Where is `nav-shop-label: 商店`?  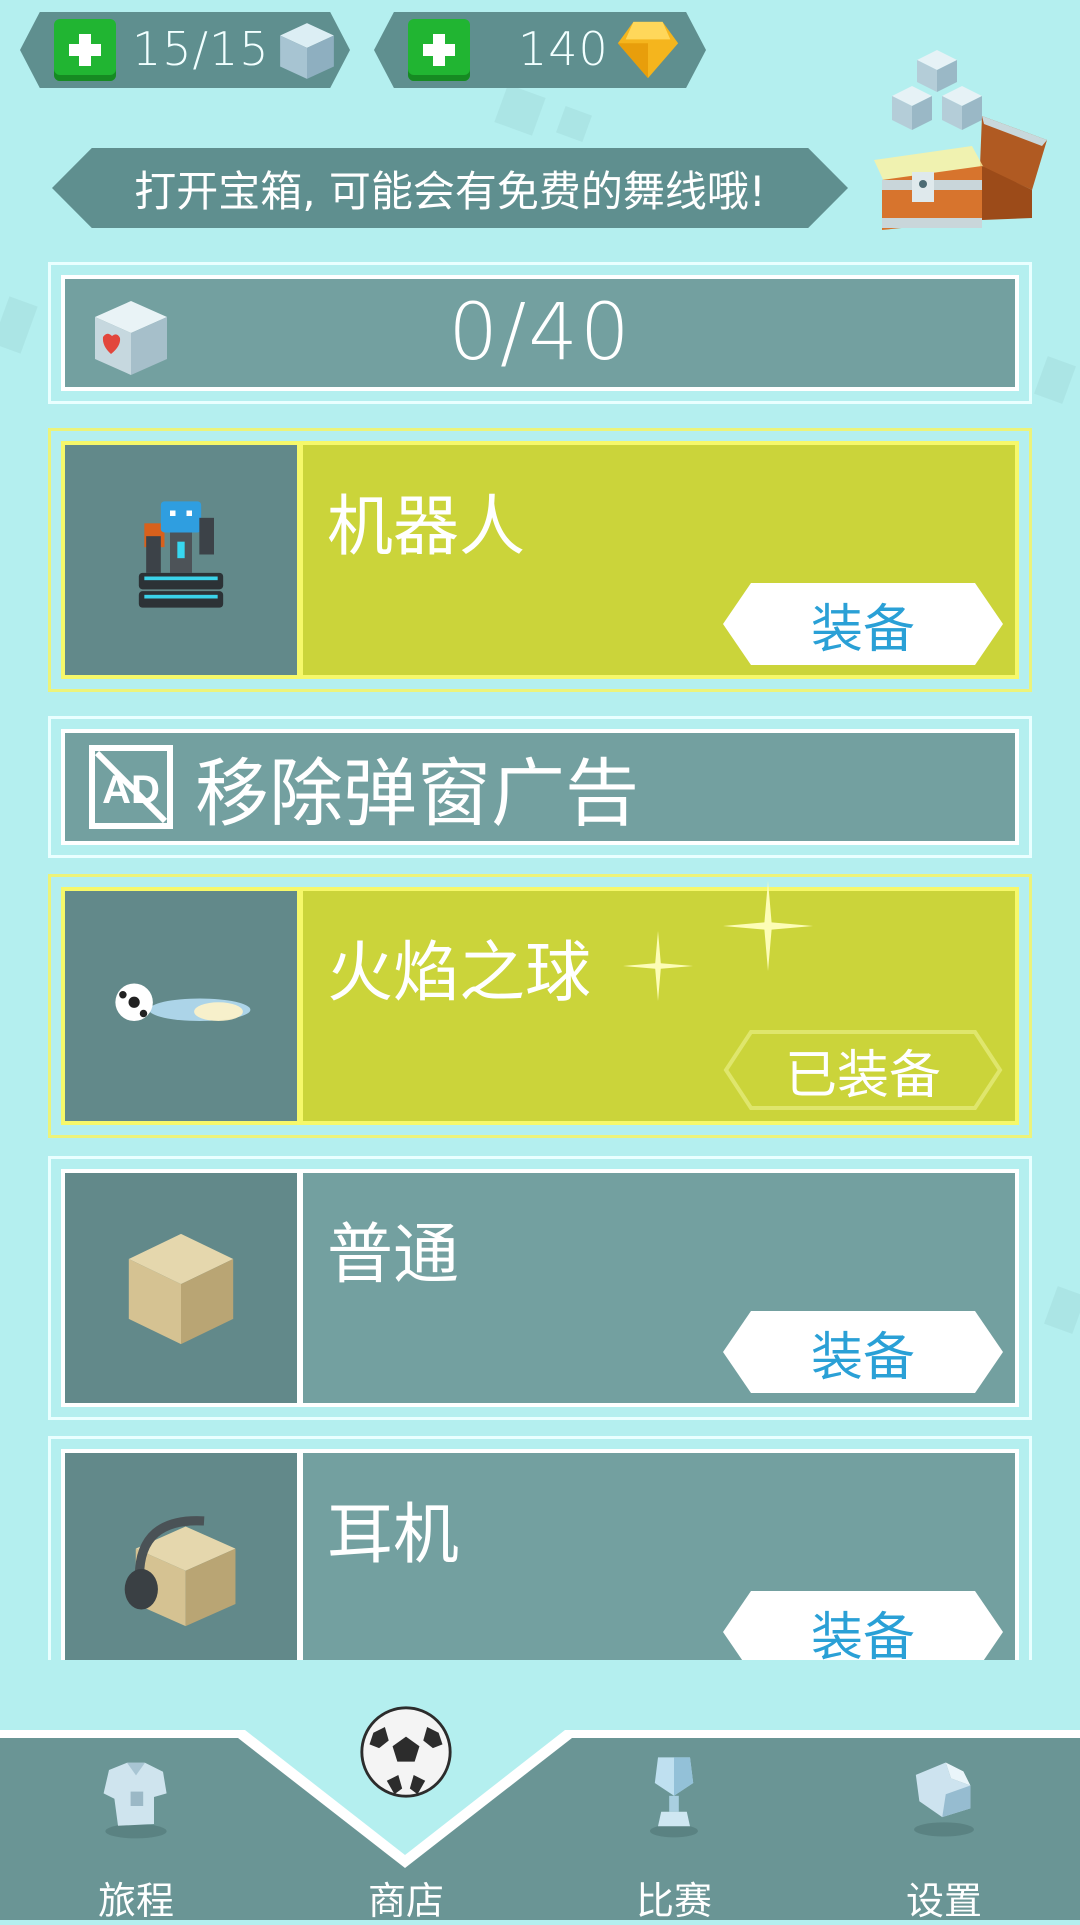
nav-shop-label: 商店 is located at coordinates (405, 1901).